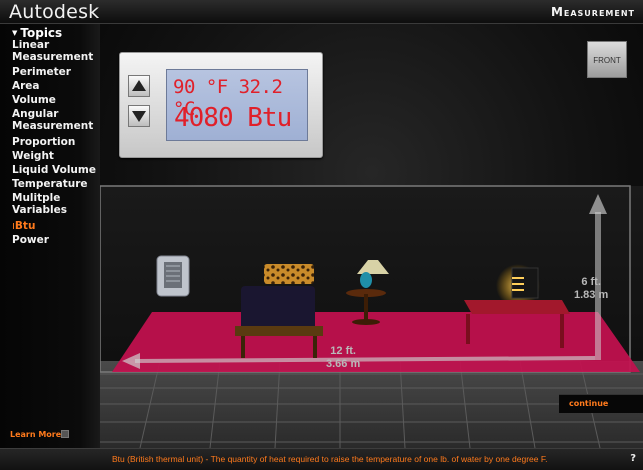  Describe the element at coordinates (633, 458) in the screenshot. I see `help-button: ?` at that location.